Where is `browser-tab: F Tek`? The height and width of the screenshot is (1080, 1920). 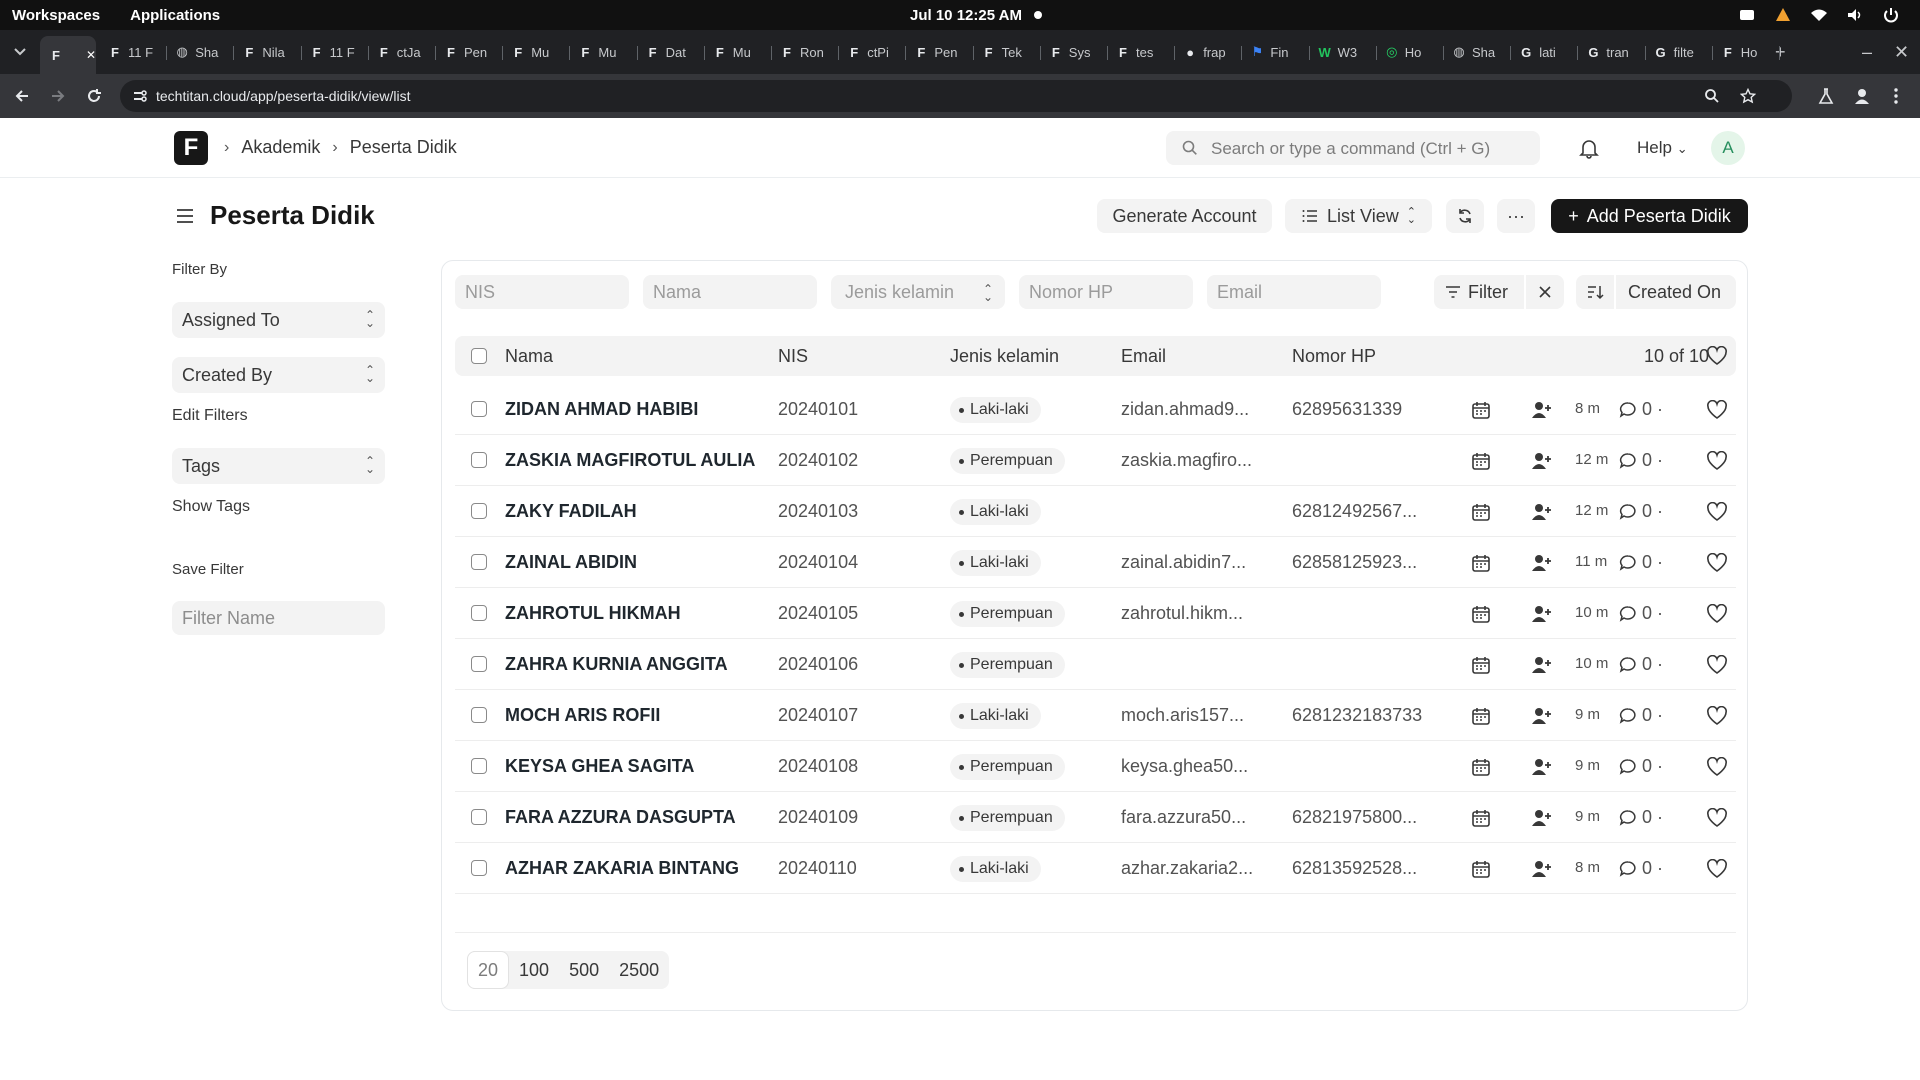 browser-tab: F Tek is located at coordinates (1006, 52).